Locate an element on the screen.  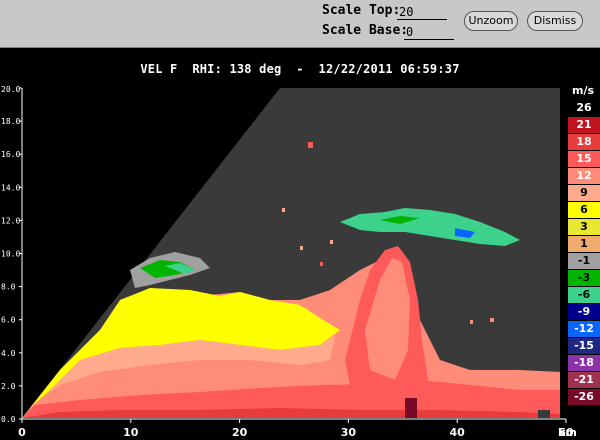
scale-base-input is located at coordinates (429, 32).